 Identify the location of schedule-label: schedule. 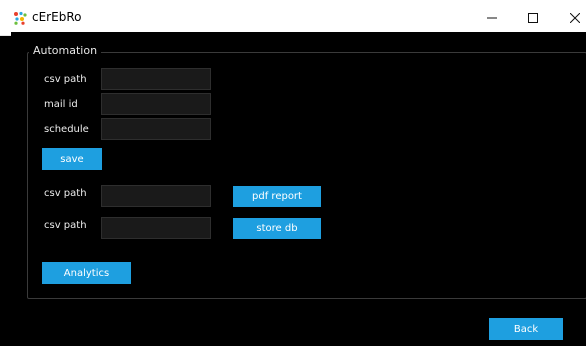
(66, 129).